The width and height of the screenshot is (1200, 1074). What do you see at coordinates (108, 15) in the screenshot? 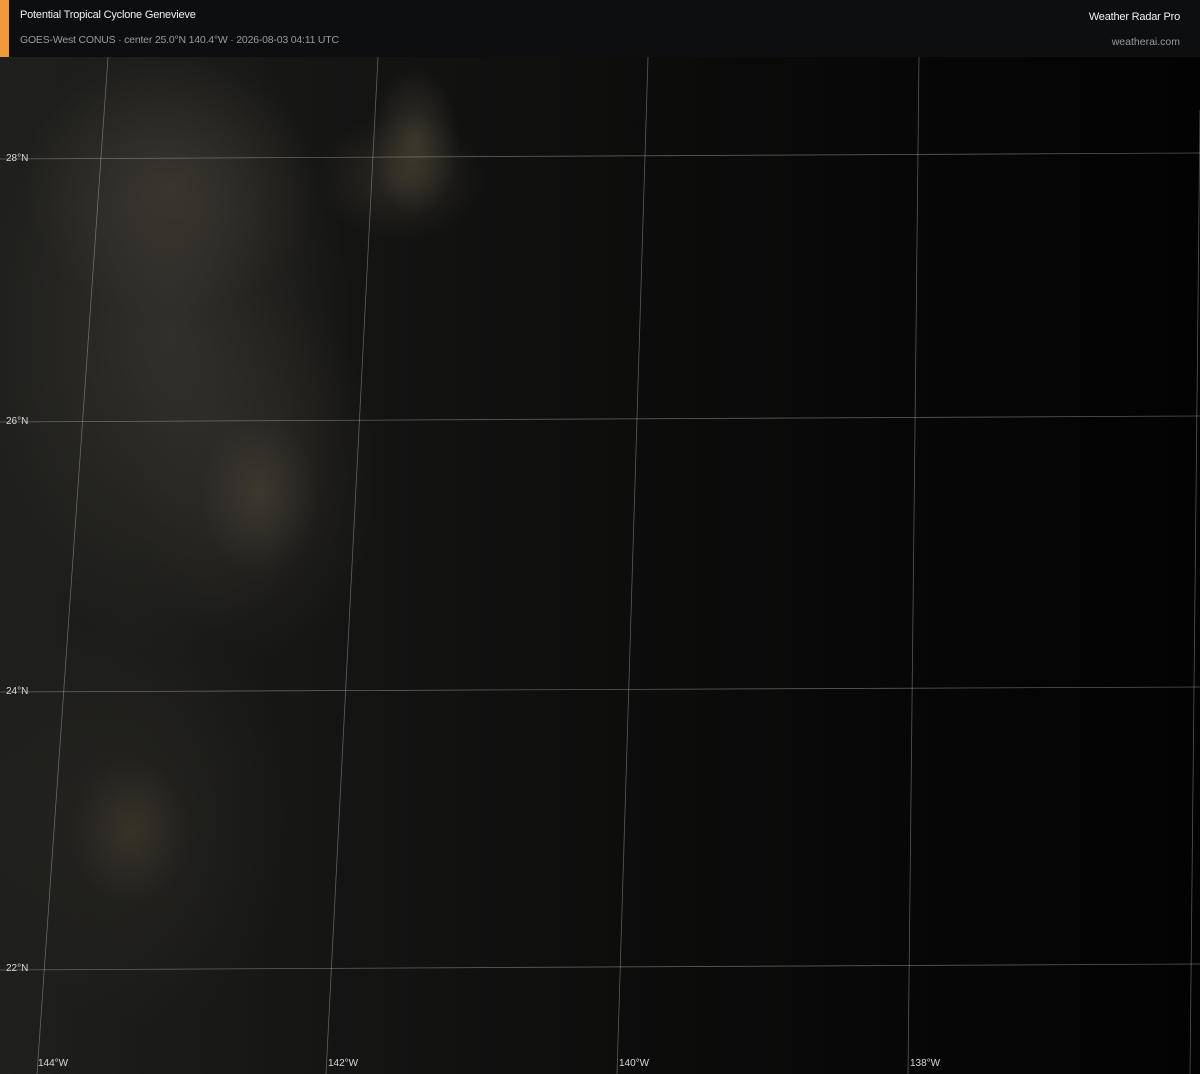
I see `storm-title: Potential Tropical Cyclone Genevieve` at bounding box center [108, 15].